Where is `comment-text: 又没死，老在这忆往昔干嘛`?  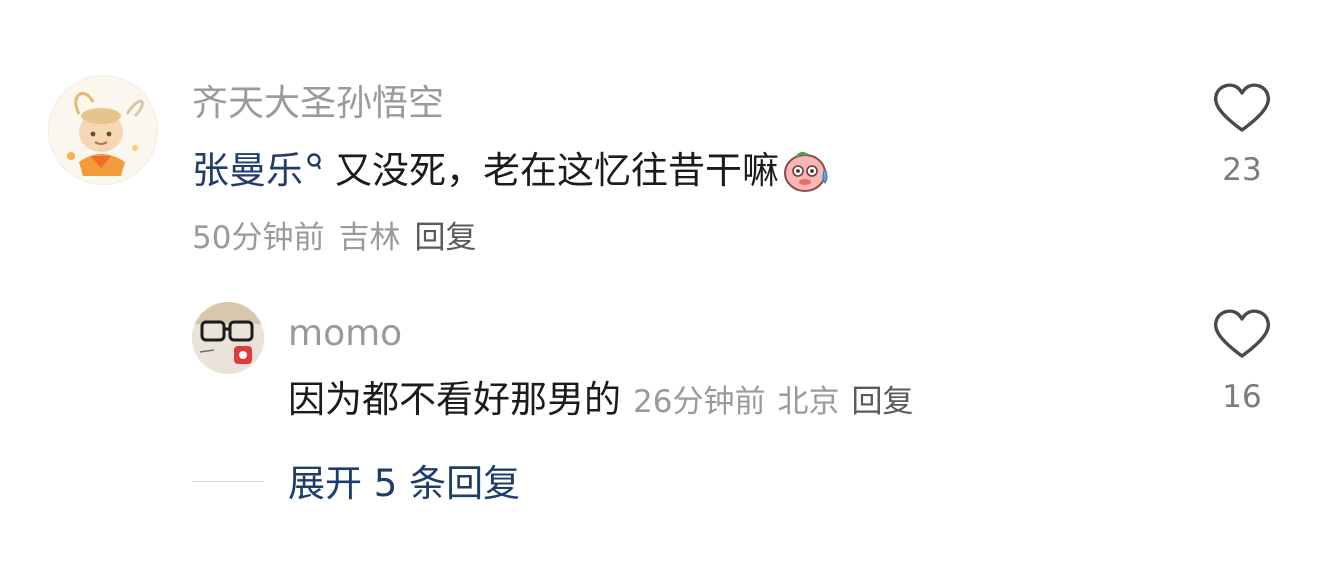 comment-text: 又没死，老在这忆往昔干嘛 is located at coordinates (557, 170).